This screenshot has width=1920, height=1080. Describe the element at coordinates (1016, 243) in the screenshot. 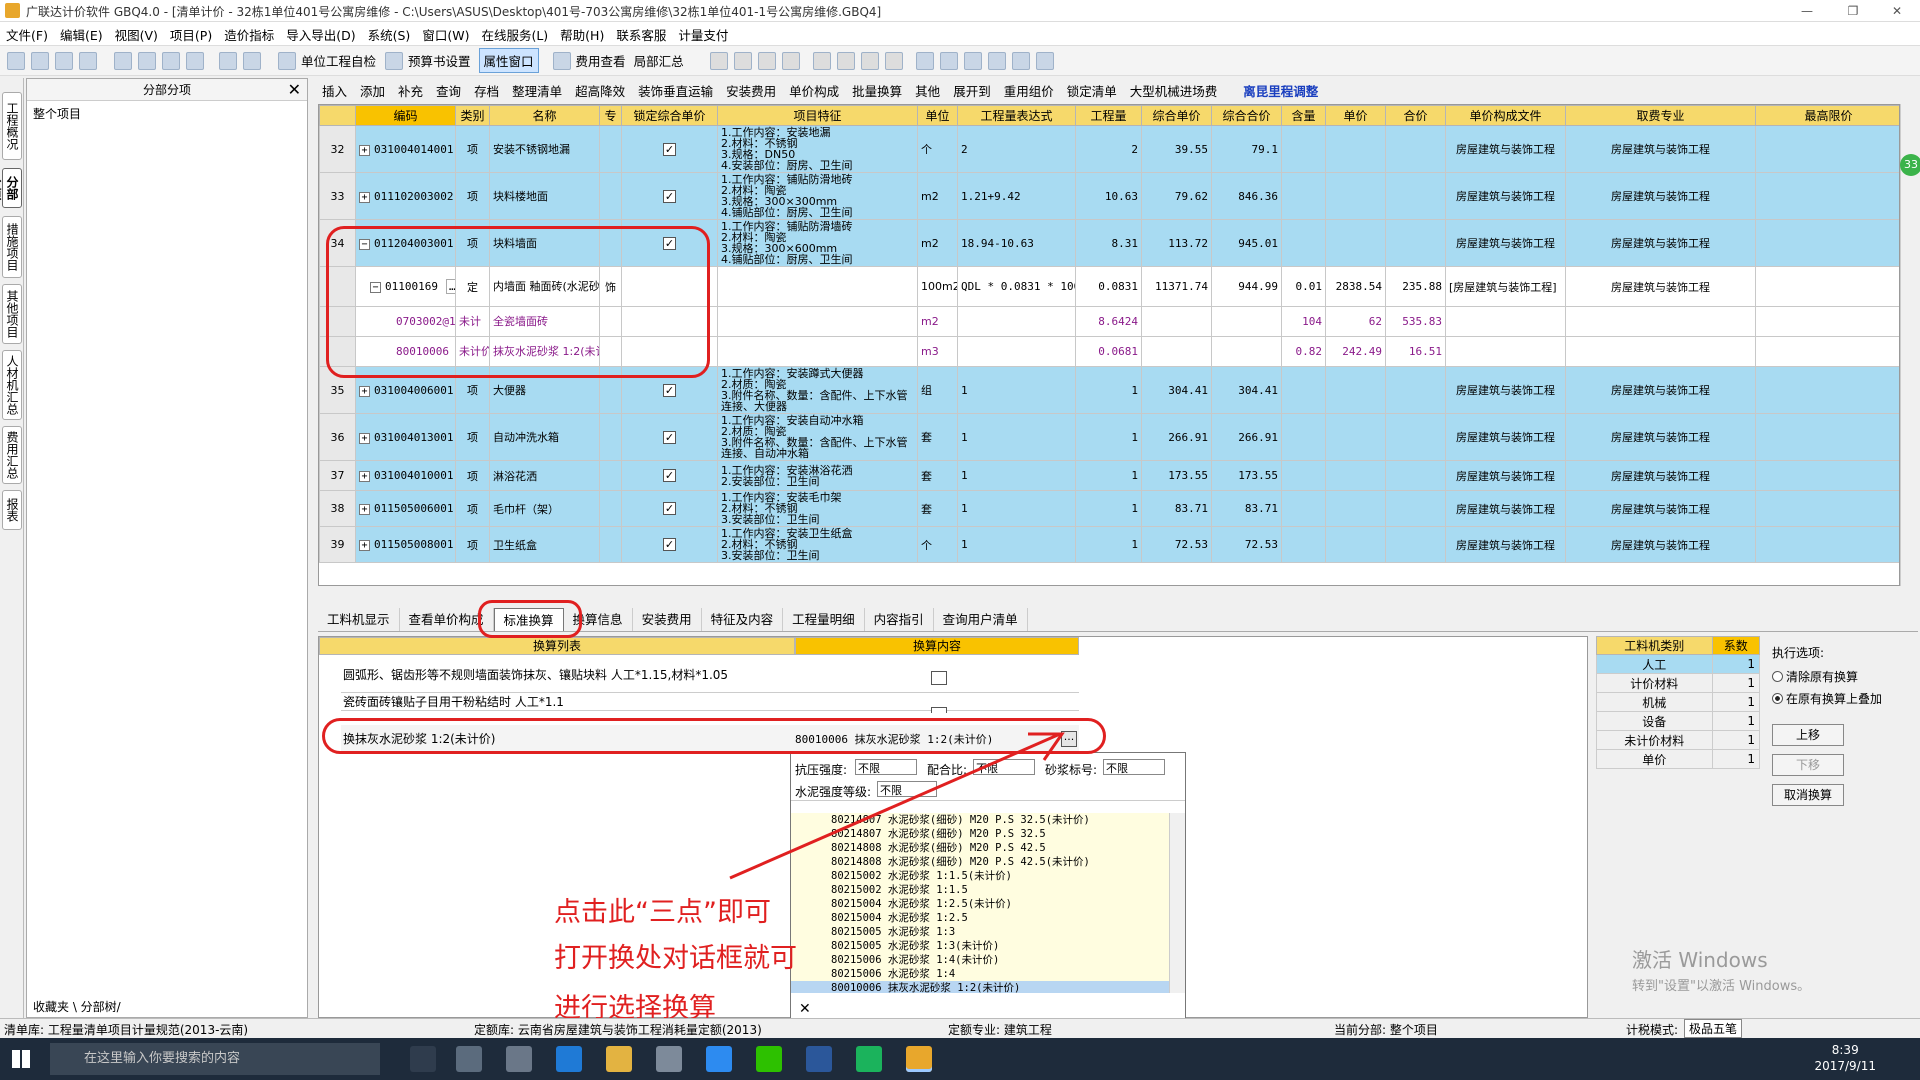

I see `expr-cell: 18.94-10.63` at that location.